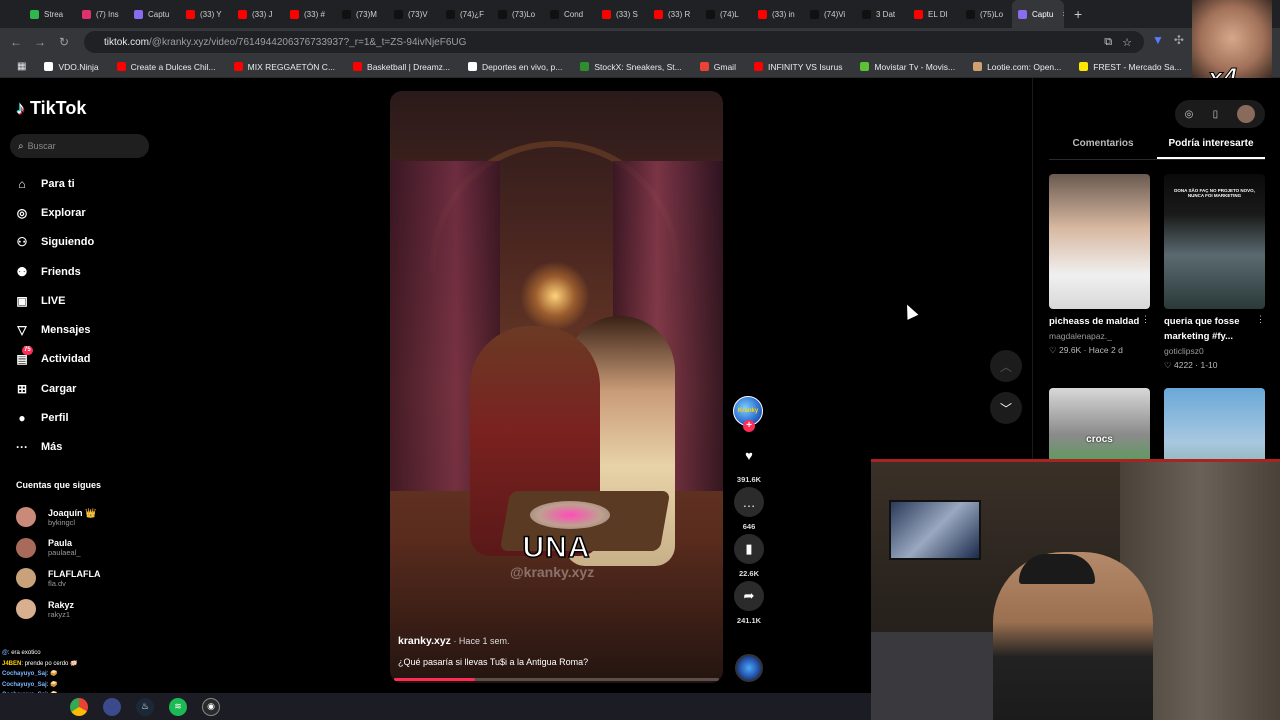  I want to click on bookmark-item: INFINITY VS Isurus, so click(798, 67).